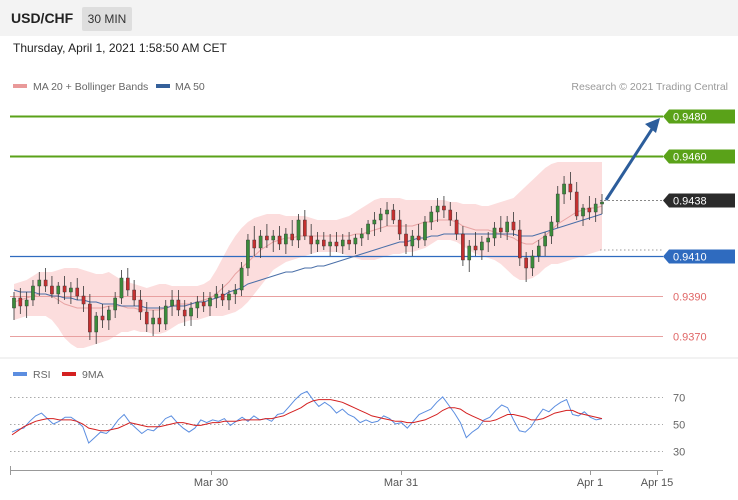 The image size is (738, 500). I want to click on level-label-0.9480: 0.9480, so click(690, 118).